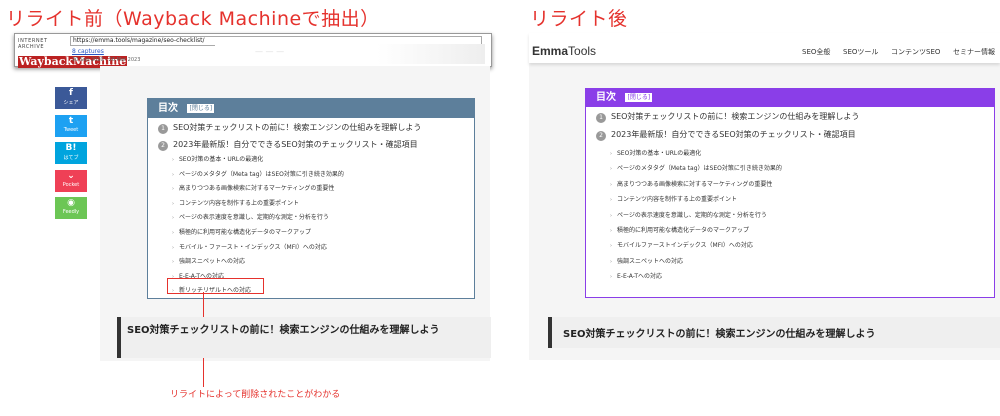 Image resolution: width=1000 pixels, height=416 pixels. Describe the element at coordinates (304, 337) in the screenshot. I see `before-section-heading: SEO対策チェックリストの前に！検索エンジンの仕組みを理解しよう` at that location.